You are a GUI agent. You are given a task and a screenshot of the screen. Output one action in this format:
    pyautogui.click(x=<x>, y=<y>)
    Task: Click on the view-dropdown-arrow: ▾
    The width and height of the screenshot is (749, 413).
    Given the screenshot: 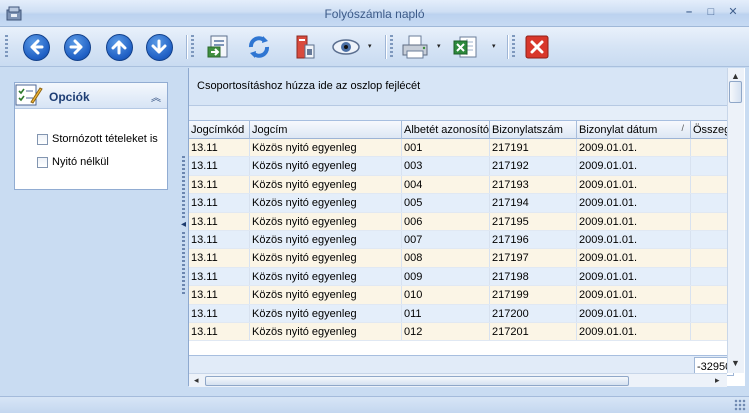 What is the action you would take?
    pyautogui.click(x=372, y=46)
    